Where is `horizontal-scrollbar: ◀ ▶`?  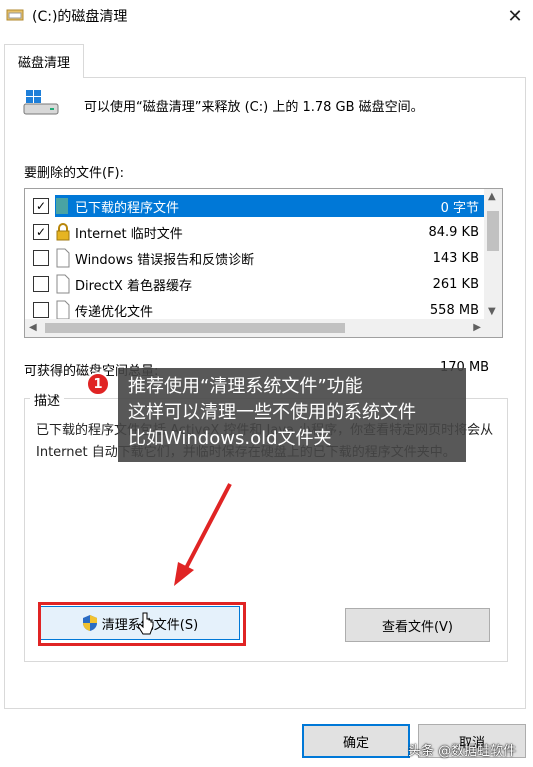 horizontal-scrollbar: ◀ ▶ is located at coordinates (255, 328).